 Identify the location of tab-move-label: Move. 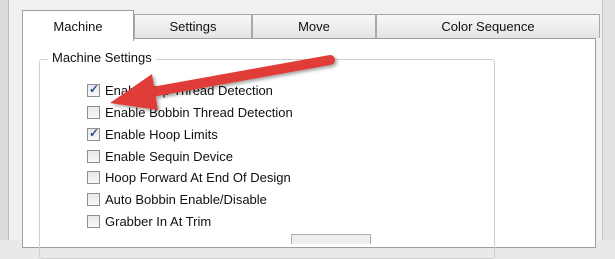
(314, 26).